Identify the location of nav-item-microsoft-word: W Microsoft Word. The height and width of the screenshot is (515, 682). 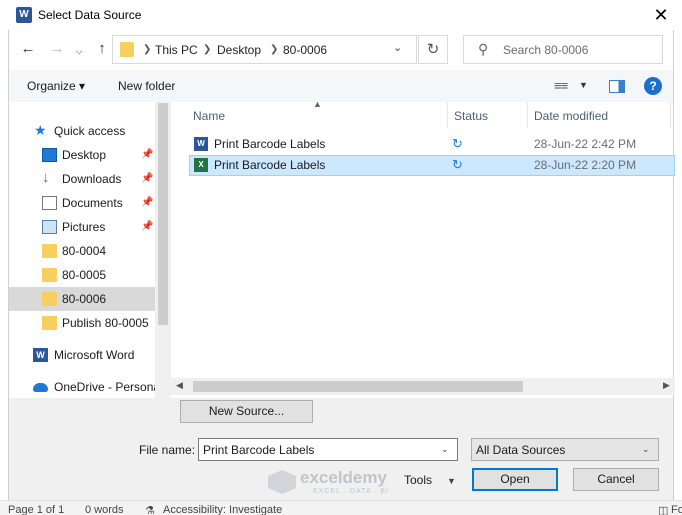
(82, 355).